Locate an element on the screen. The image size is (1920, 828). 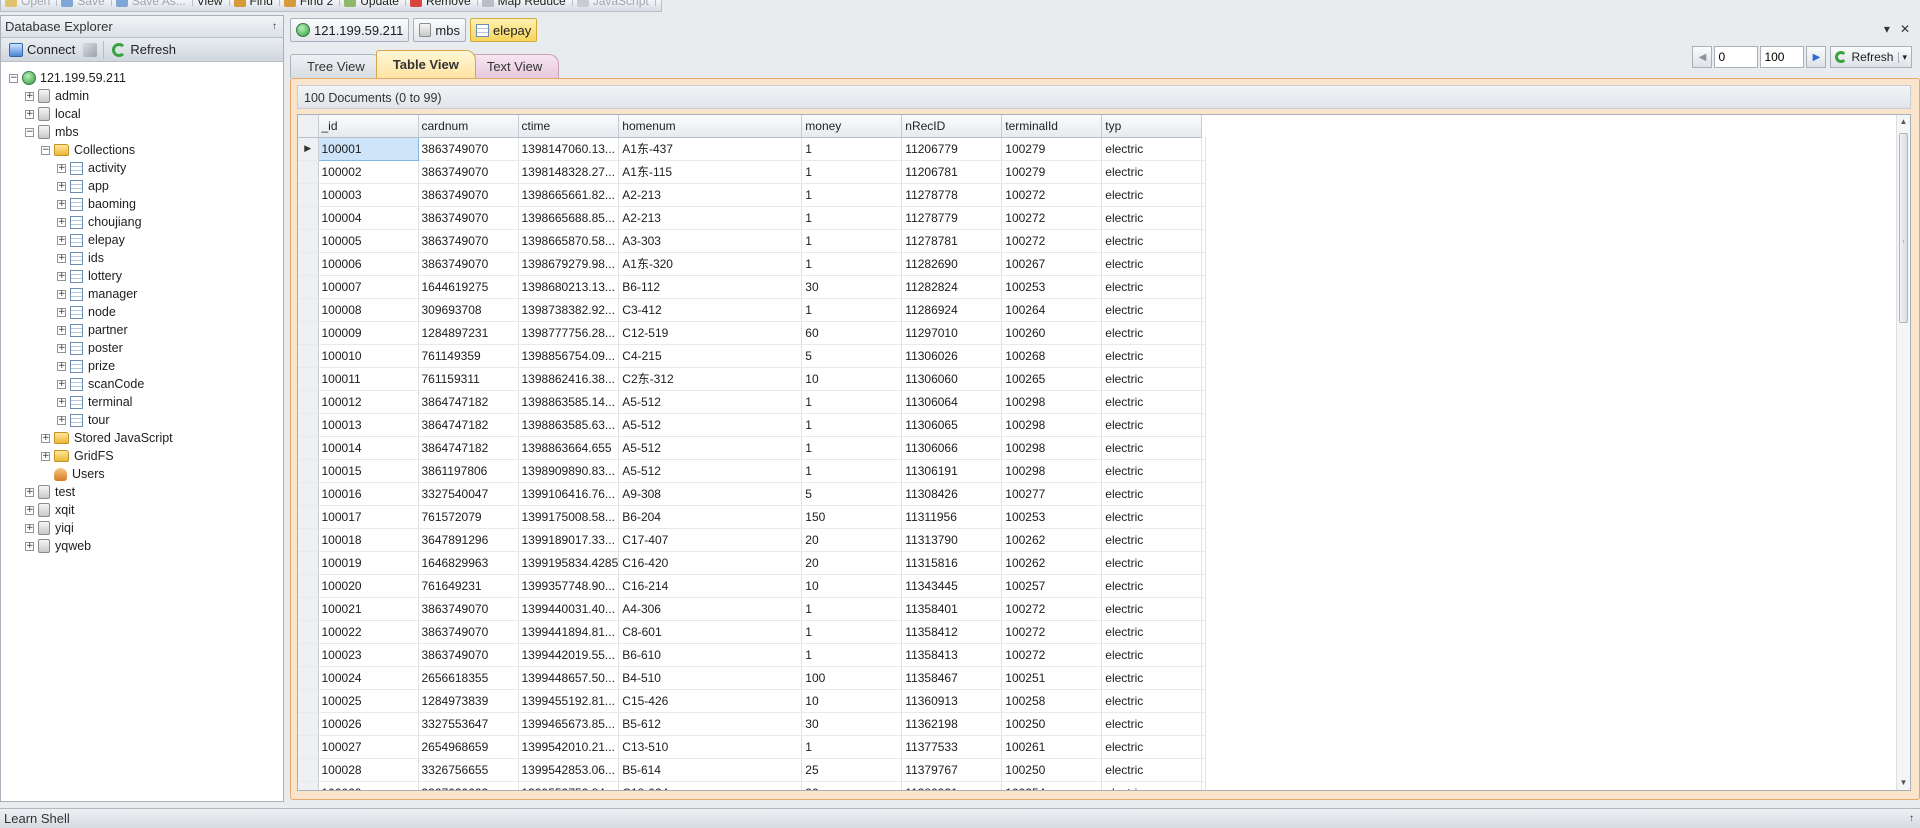
table-cell-nrecid: 11278781 is located at coordinates (952, 241).